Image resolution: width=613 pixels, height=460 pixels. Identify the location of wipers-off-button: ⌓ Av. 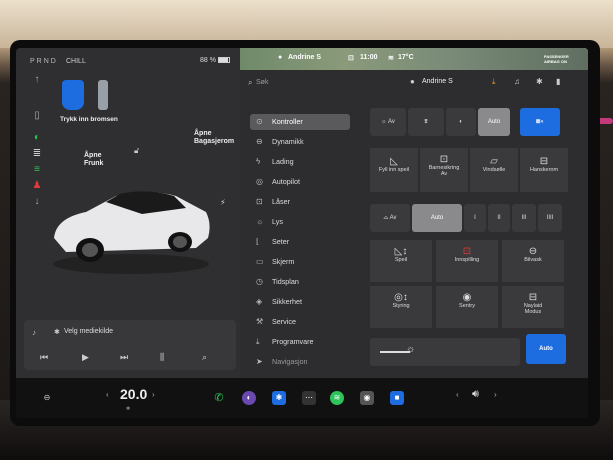
(390, 218).